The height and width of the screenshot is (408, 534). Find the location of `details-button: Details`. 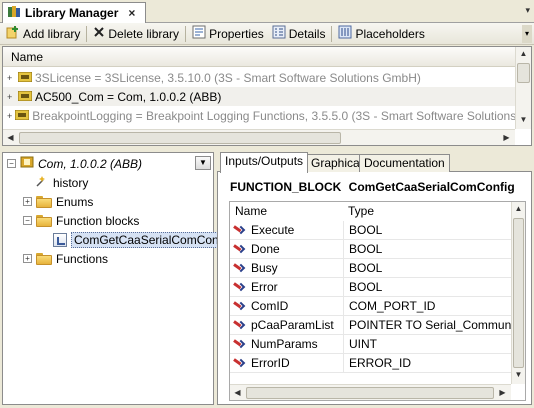

details-button: Details is located at coordinates (299, 34).